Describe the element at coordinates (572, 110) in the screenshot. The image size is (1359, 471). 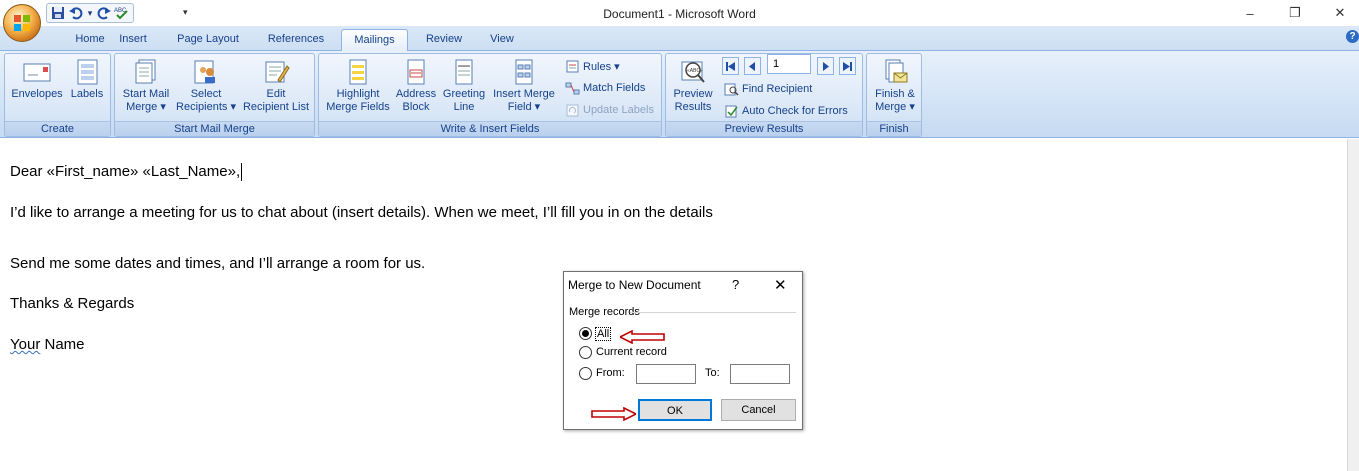
I see `update-labels-icon` at that location.